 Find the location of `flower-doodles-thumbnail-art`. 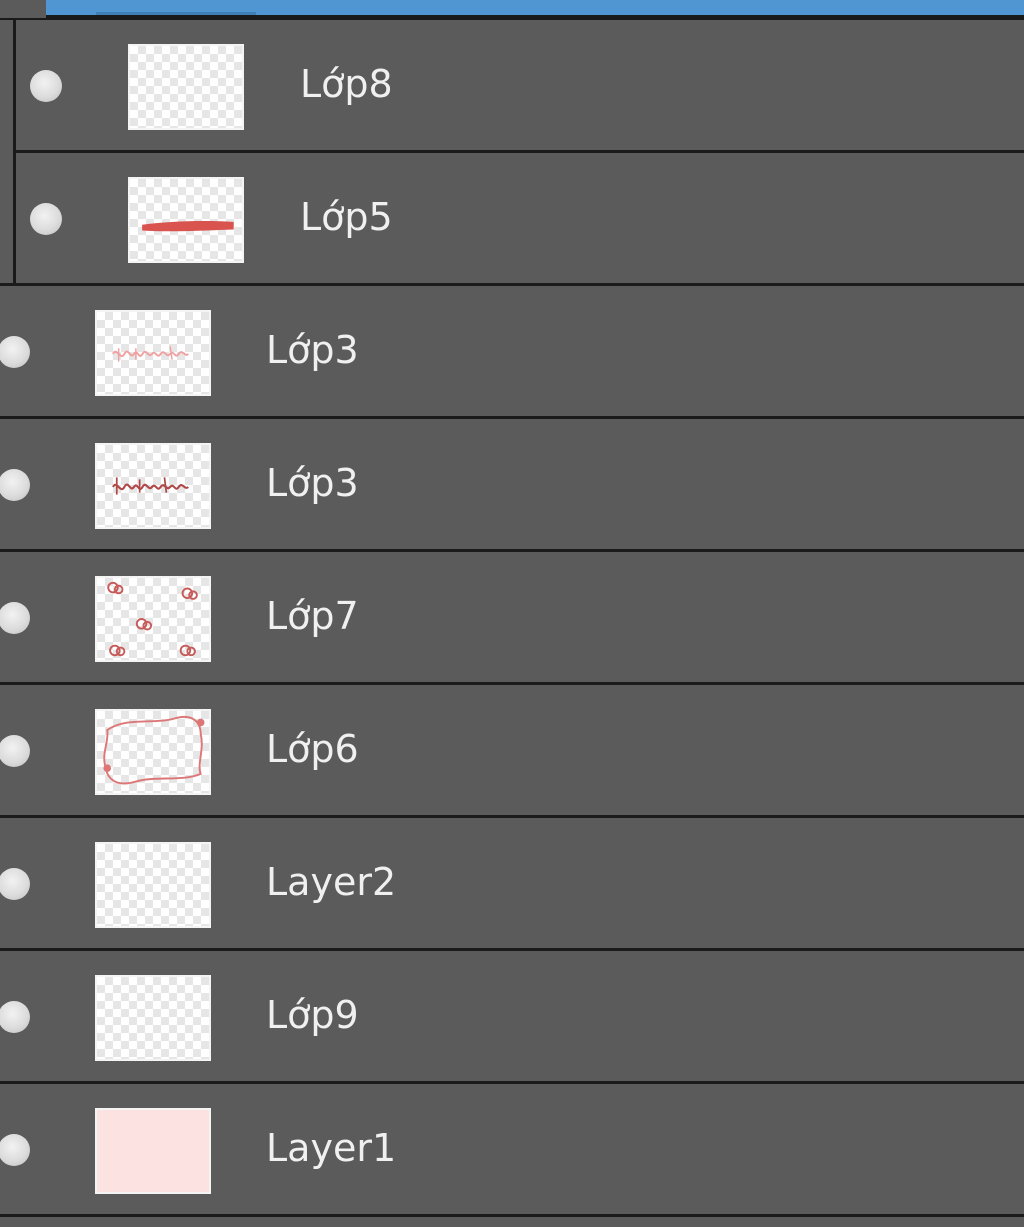

flower-doodles-thumbnail-art is located at coordinates (152, 619).